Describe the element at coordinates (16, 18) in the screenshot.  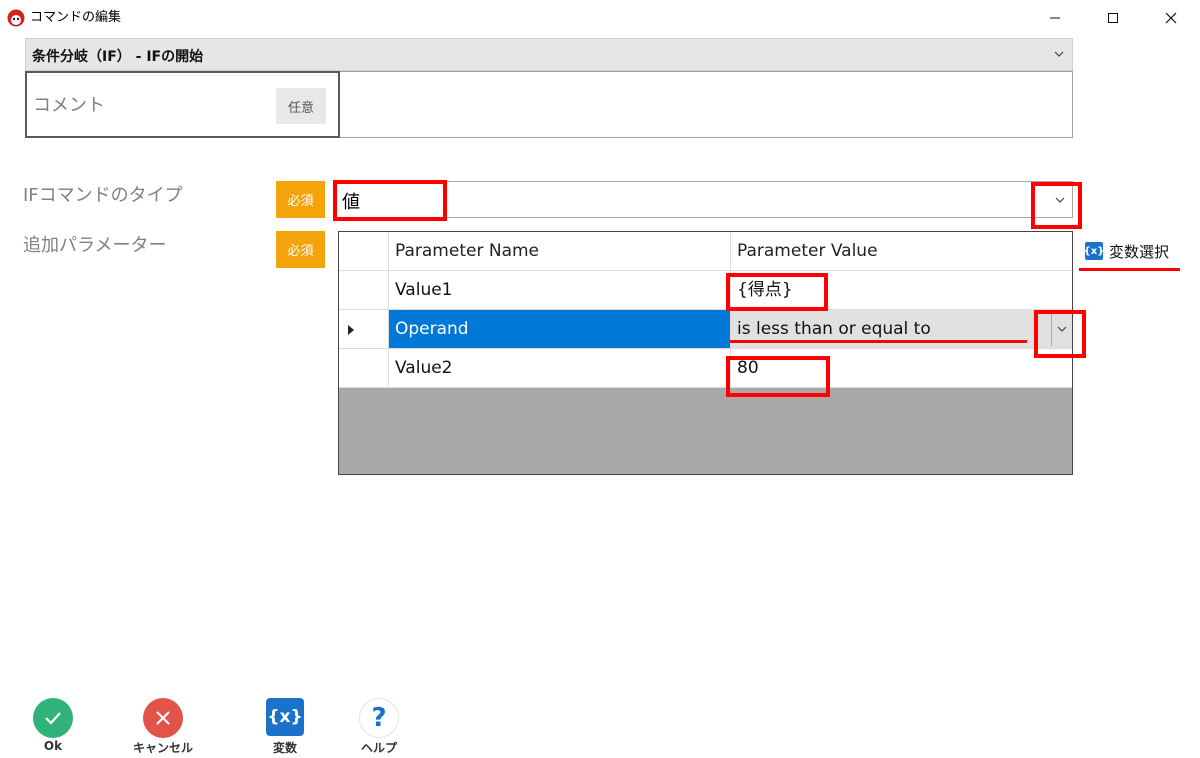
I see `app-icon` at that location.